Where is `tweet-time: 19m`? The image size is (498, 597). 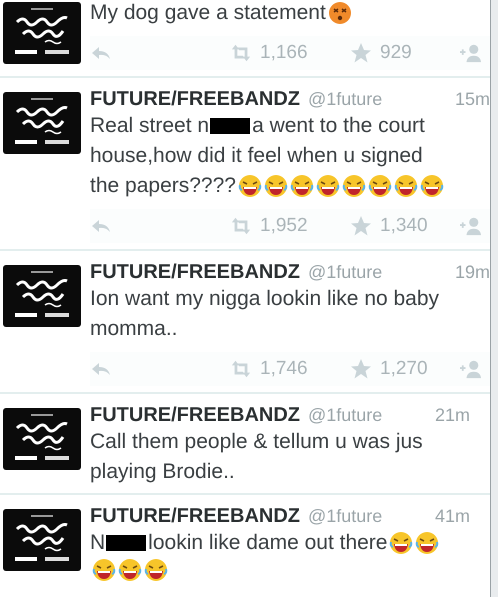
tweet-time: 19m is located at coordinates (472, 272).